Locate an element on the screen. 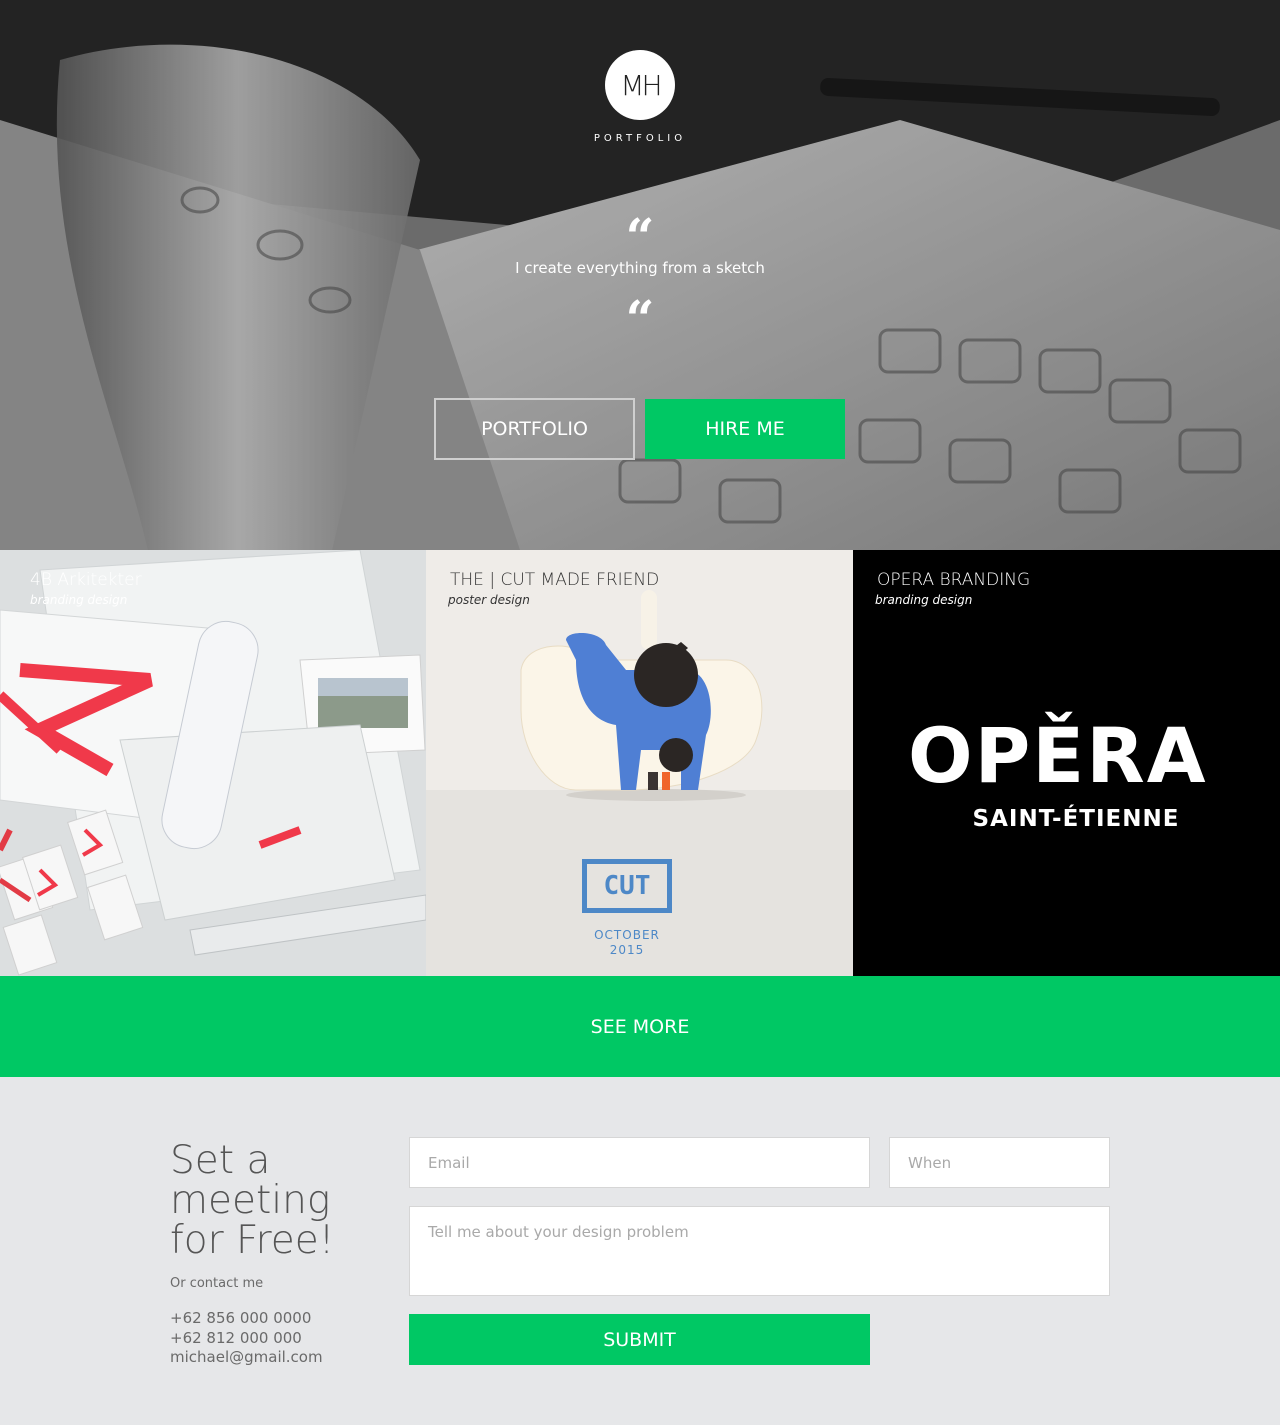  see-more-button: SEE MORE is located at coordinates (640, 1026).